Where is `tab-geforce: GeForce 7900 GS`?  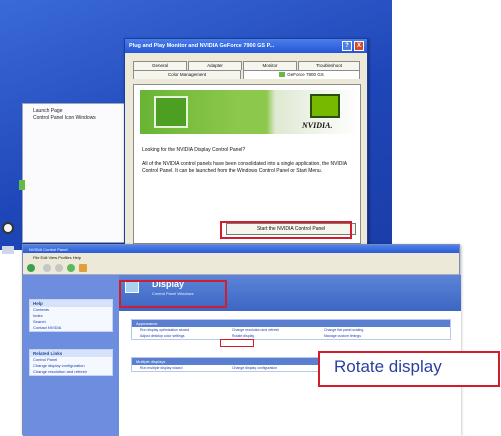 tab-geforce: GeForce 7900 GS is located at coordinates (301, 74).